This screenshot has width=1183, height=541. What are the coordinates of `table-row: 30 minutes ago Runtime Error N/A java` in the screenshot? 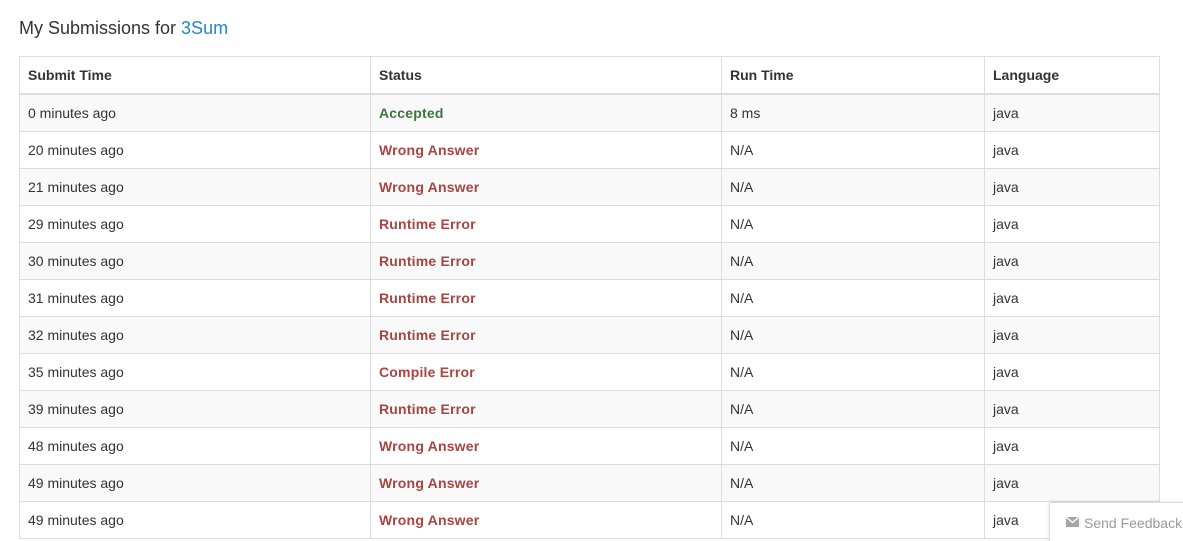 It's located at (589, 261).